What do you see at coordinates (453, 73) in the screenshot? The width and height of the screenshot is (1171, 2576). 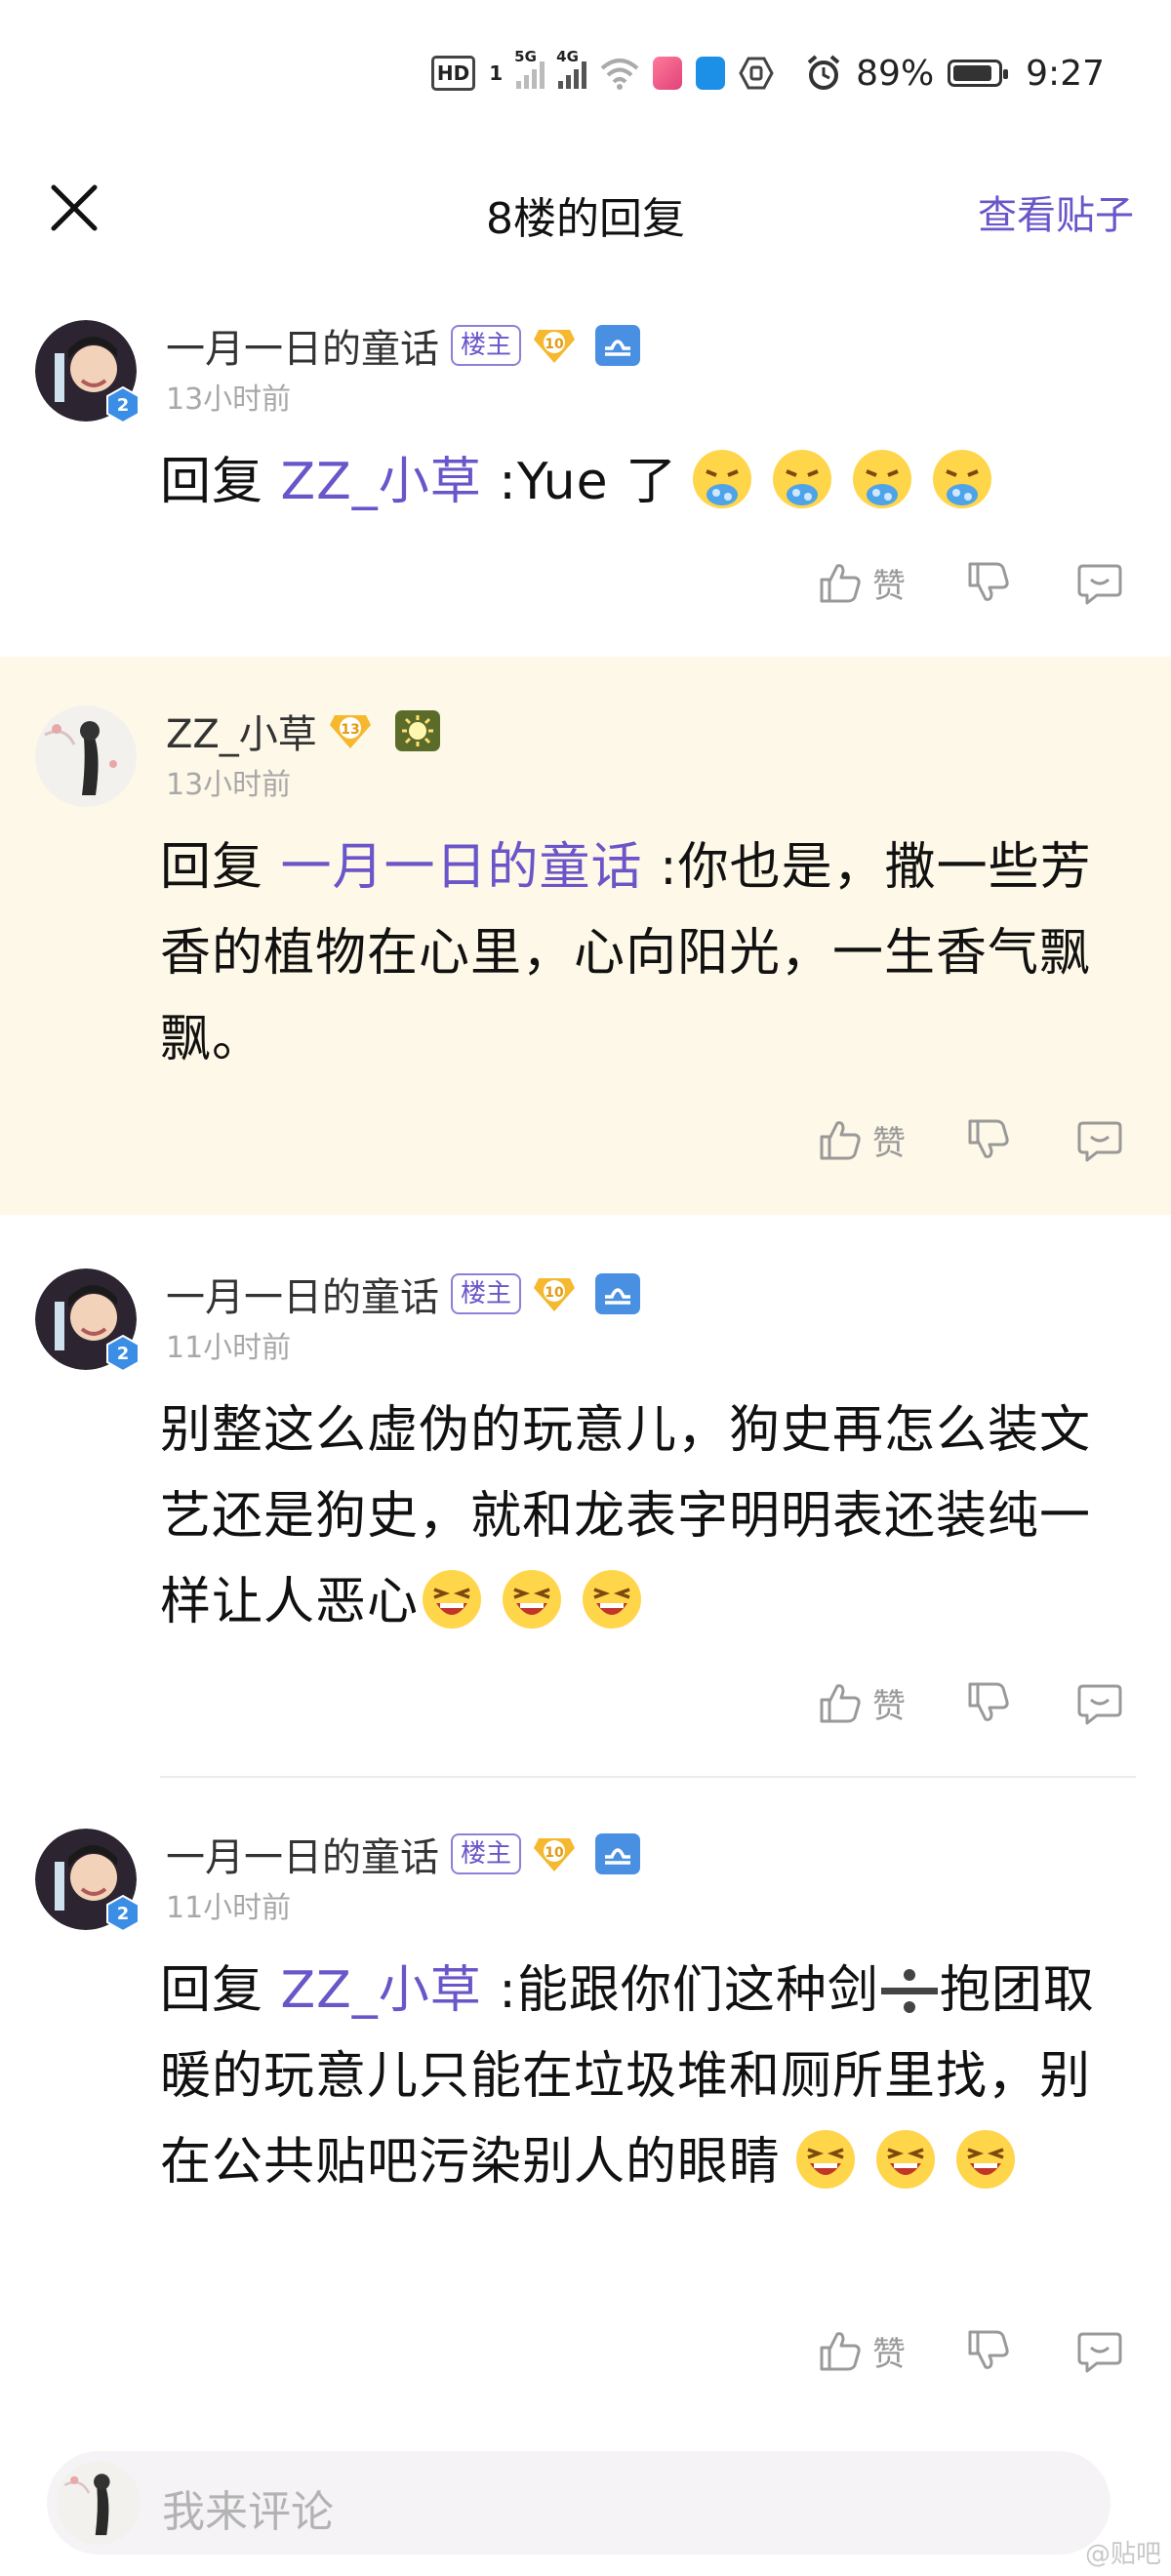 I see `hd-icon: HD` at bounding box center [453, 73].